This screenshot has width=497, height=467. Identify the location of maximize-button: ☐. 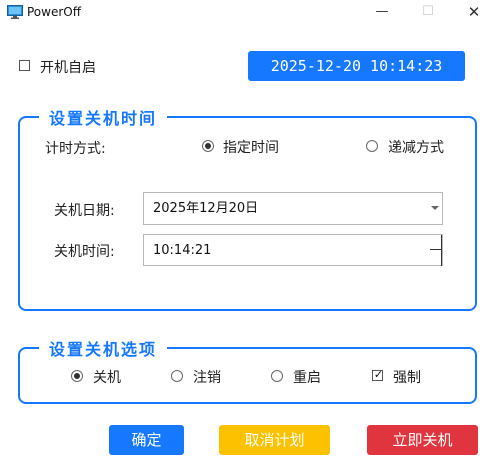
(428, 13).